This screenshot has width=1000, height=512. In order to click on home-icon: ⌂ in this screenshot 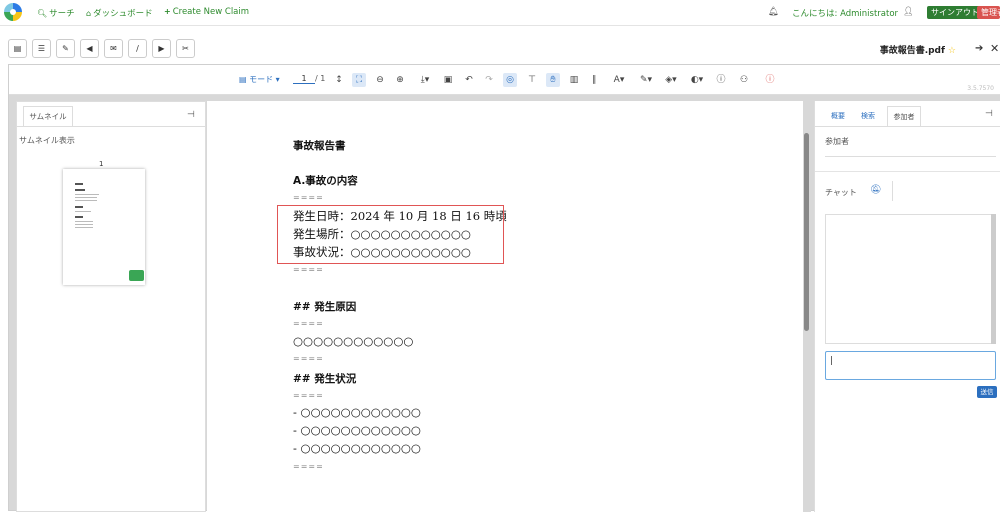, I will do `click(89, 13)`.